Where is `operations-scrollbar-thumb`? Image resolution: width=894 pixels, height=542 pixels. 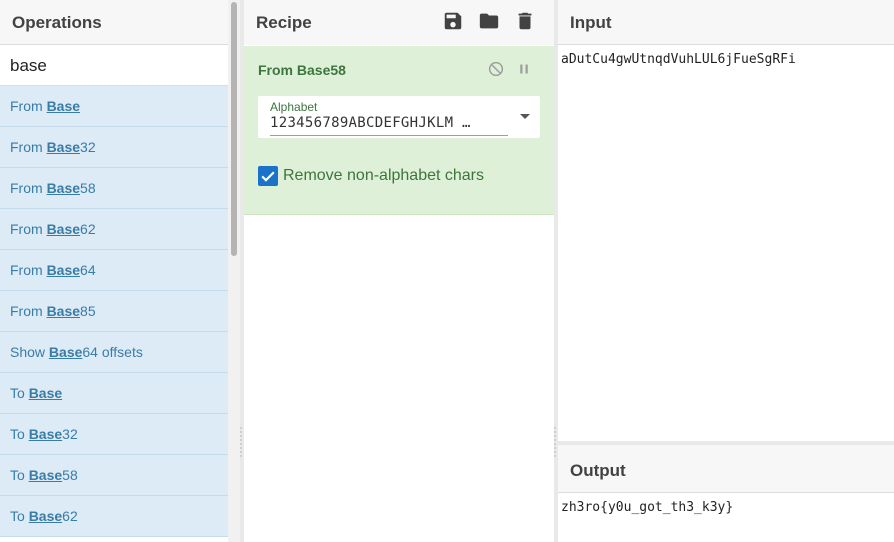
operations-scrollbar-thumb is located at coordinates (234, 129).